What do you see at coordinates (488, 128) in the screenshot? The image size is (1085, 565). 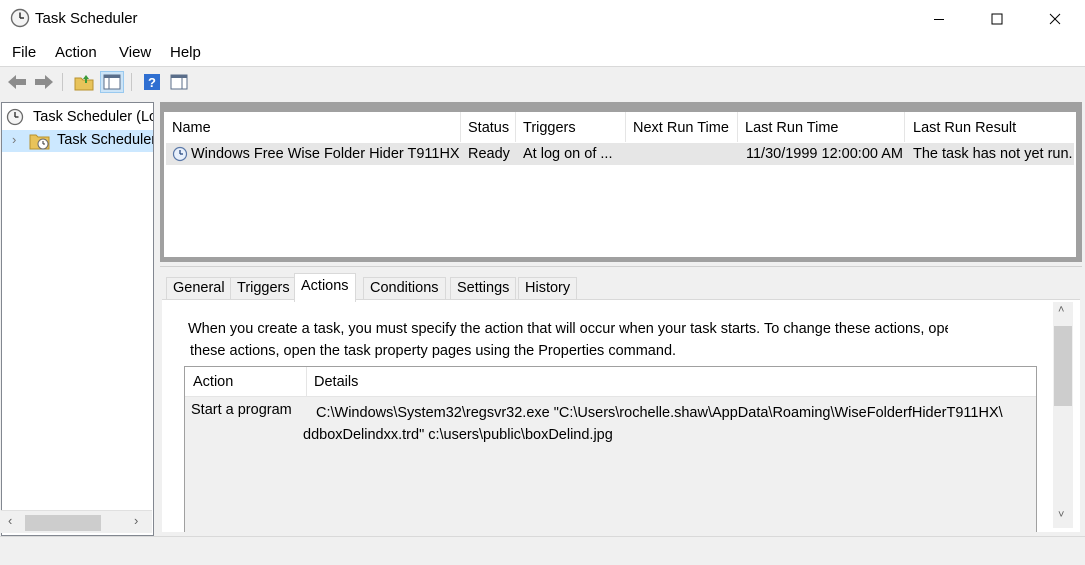 I see `column-header-status: Status` at bounding box center [488, 128].